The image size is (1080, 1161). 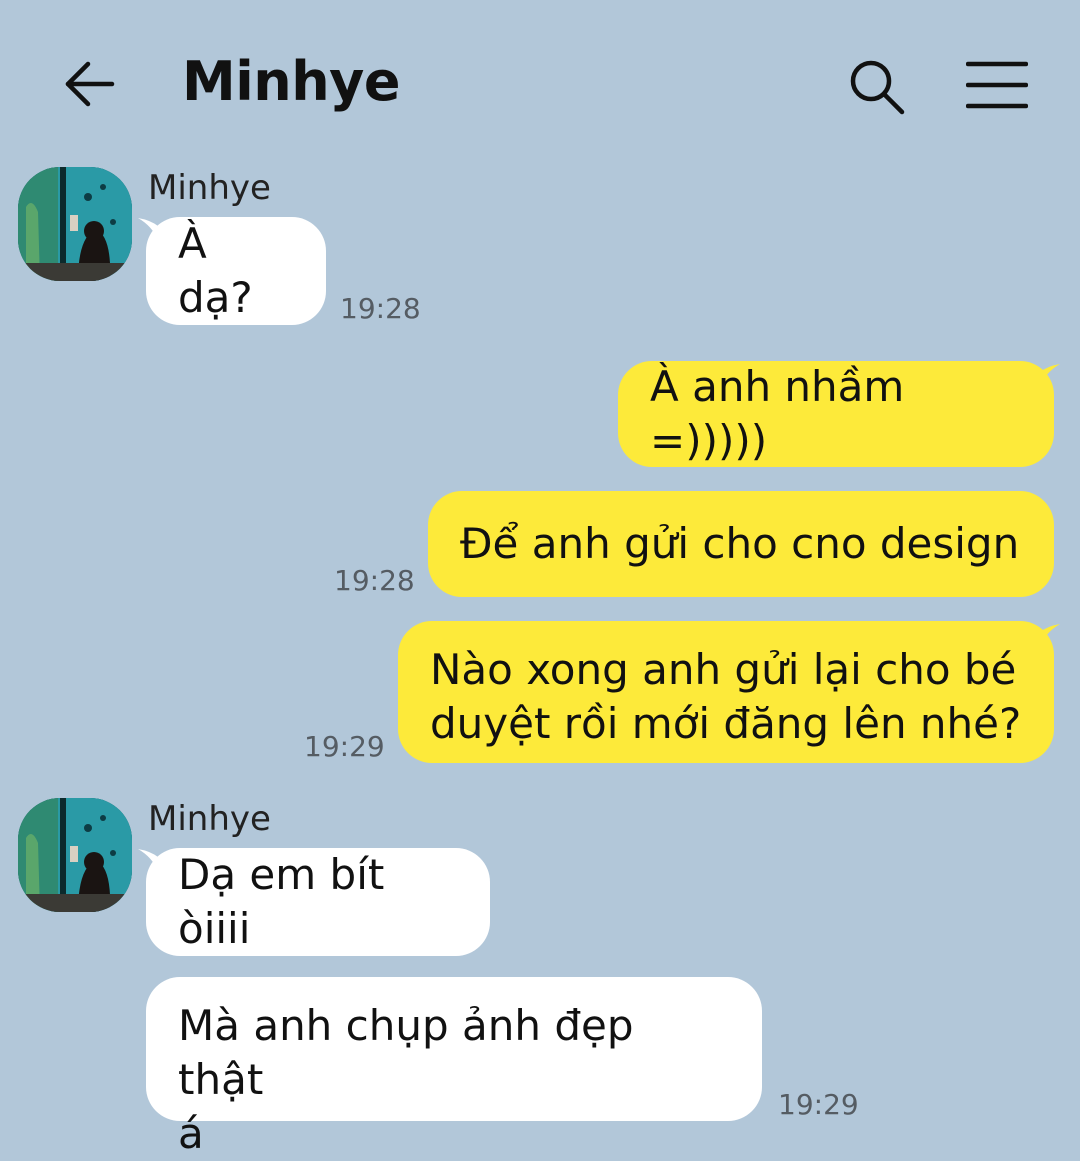 I want to click on message-bubble-incoming: À dạ?, so click(x=236, y=271).